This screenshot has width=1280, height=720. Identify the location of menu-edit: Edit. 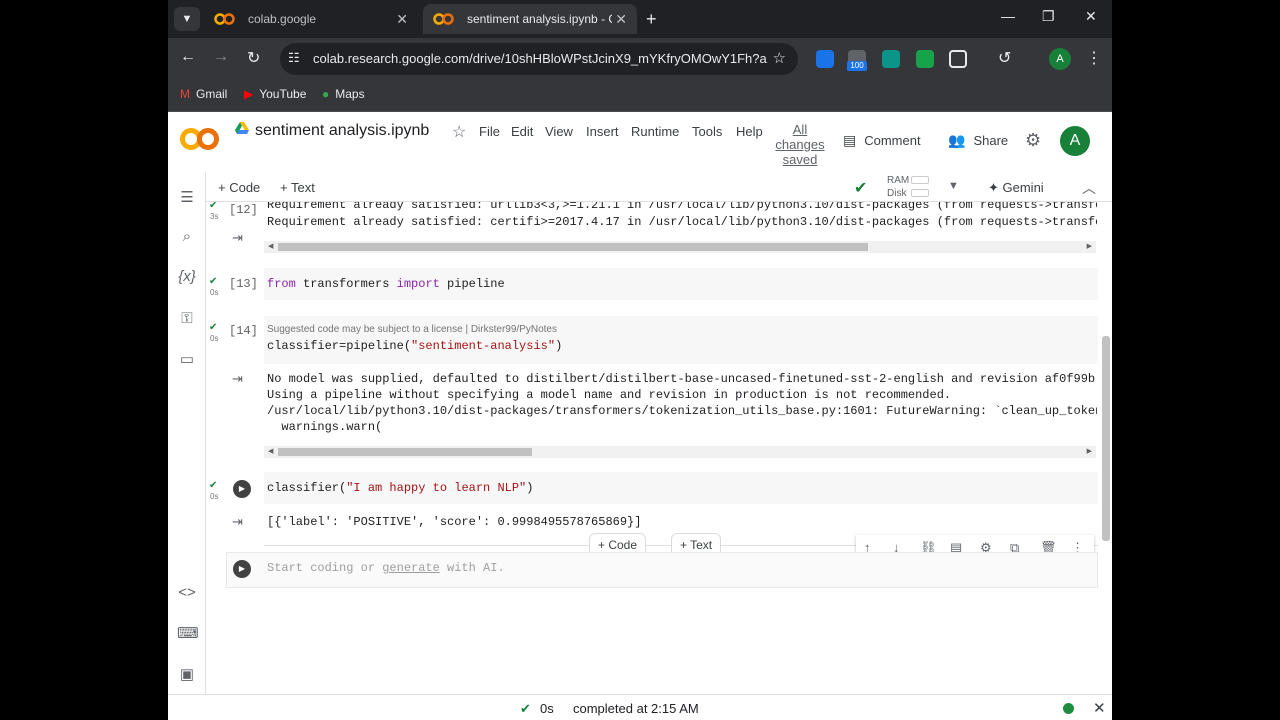
(522, 131).